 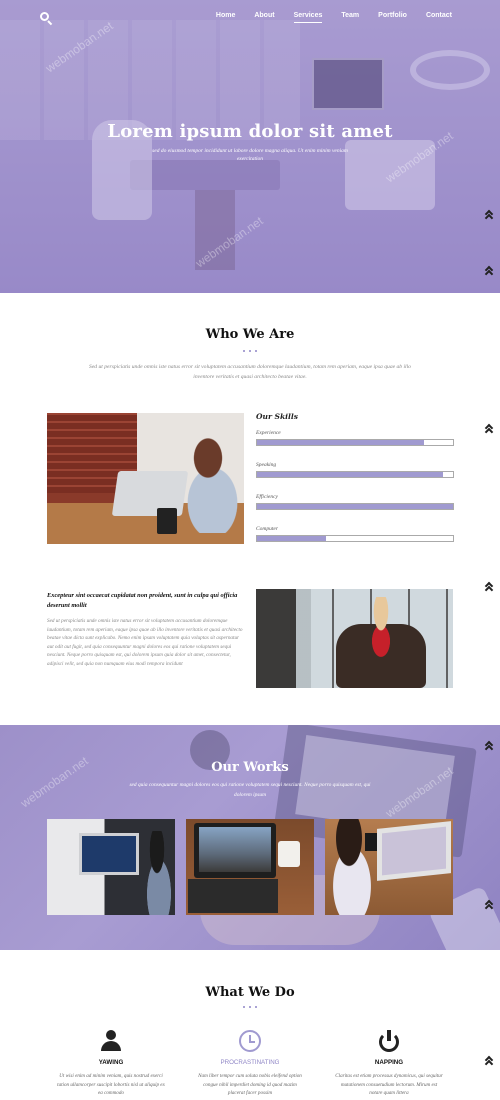 I want to click on service-name: YAWING, so click(x=111, y=1062).